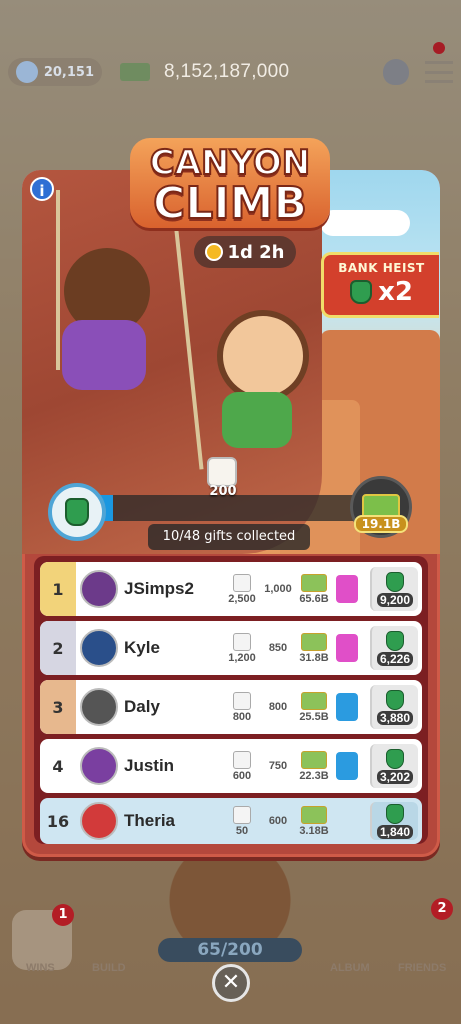 This screenshot has height=1024, width=461. I want to click on cash-small-value: 850, so click(278, 648).